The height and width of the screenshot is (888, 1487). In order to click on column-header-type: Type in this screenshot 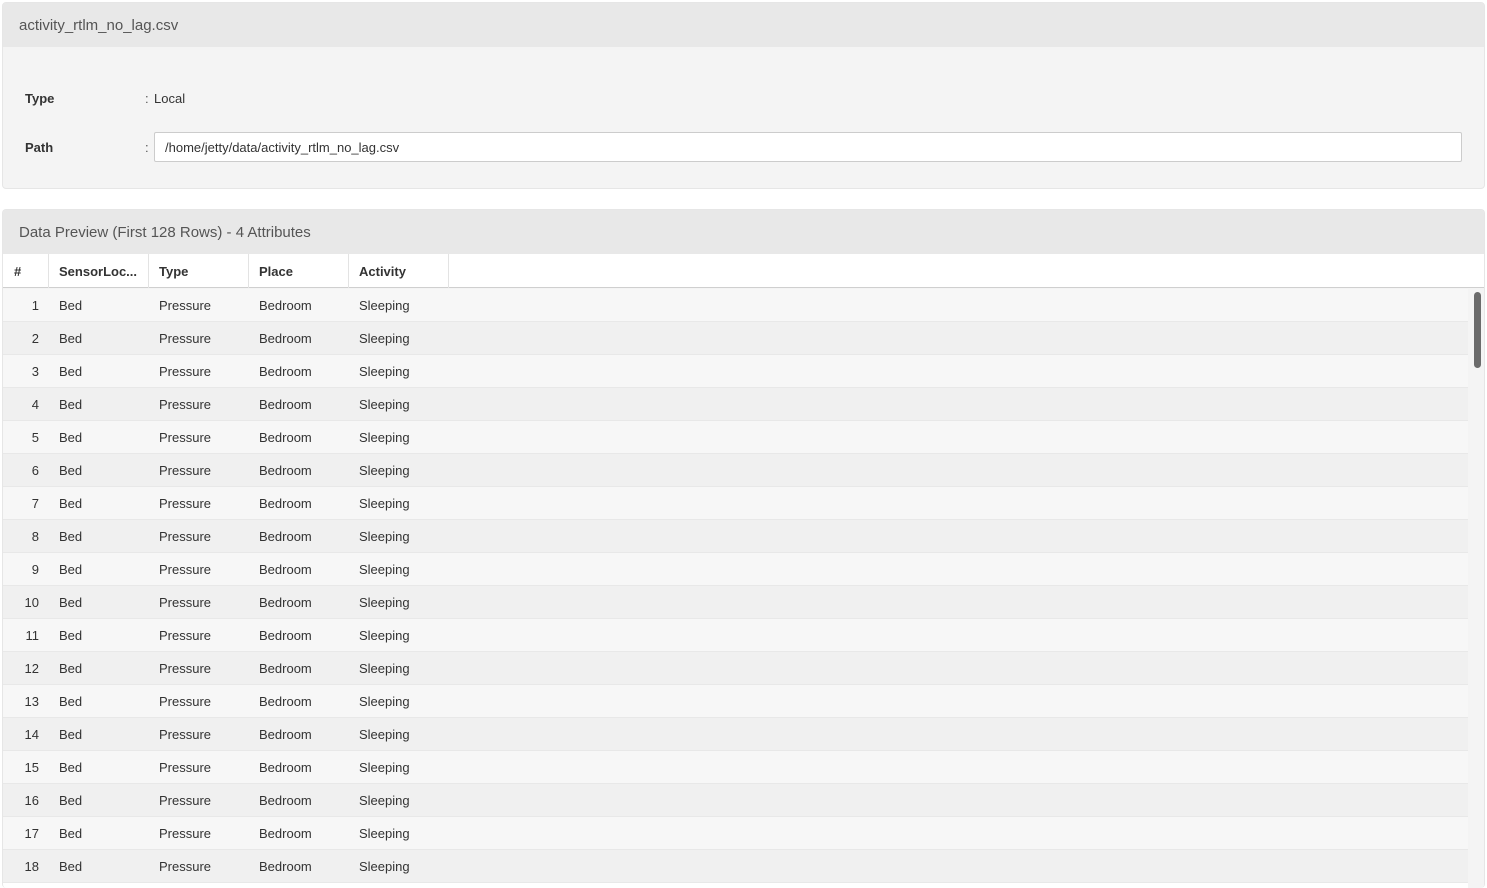, I will do `click(199, 271)`.